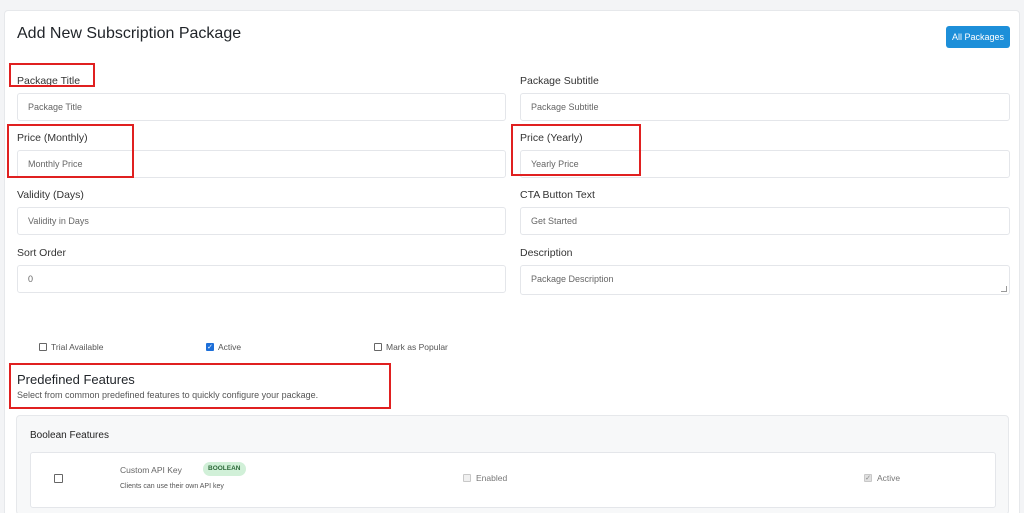 This screenshot has width=1024, height=513. What do you see at coordinates (868, 478) in the screenshot?
I see `feature-active-checkbox: ✓` at bounding box center [868, 478].